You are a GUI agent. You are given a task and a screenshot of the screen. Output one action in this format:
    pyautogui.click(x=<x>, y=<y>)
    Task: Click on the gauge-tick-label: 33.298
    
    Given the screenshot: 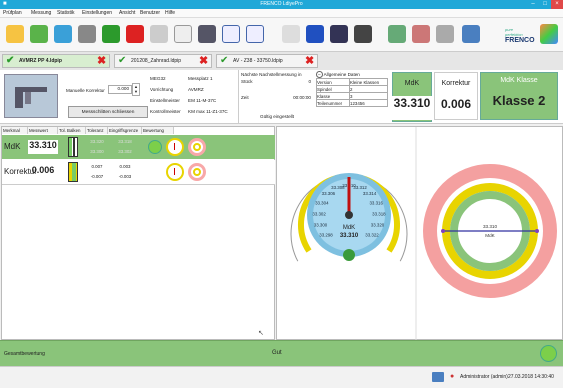 What is the action you would take?
    pyautogui.click(x=326, y=234)
    